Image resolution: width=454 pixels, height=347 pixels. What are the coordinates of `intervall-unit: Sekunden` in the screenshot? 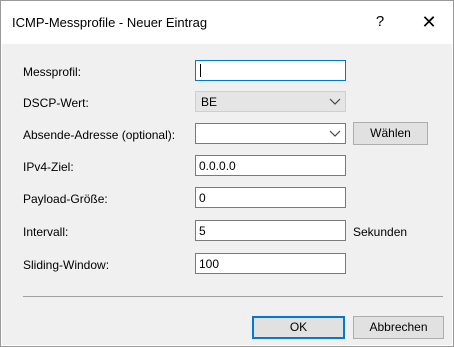 It's located at (380, 232).